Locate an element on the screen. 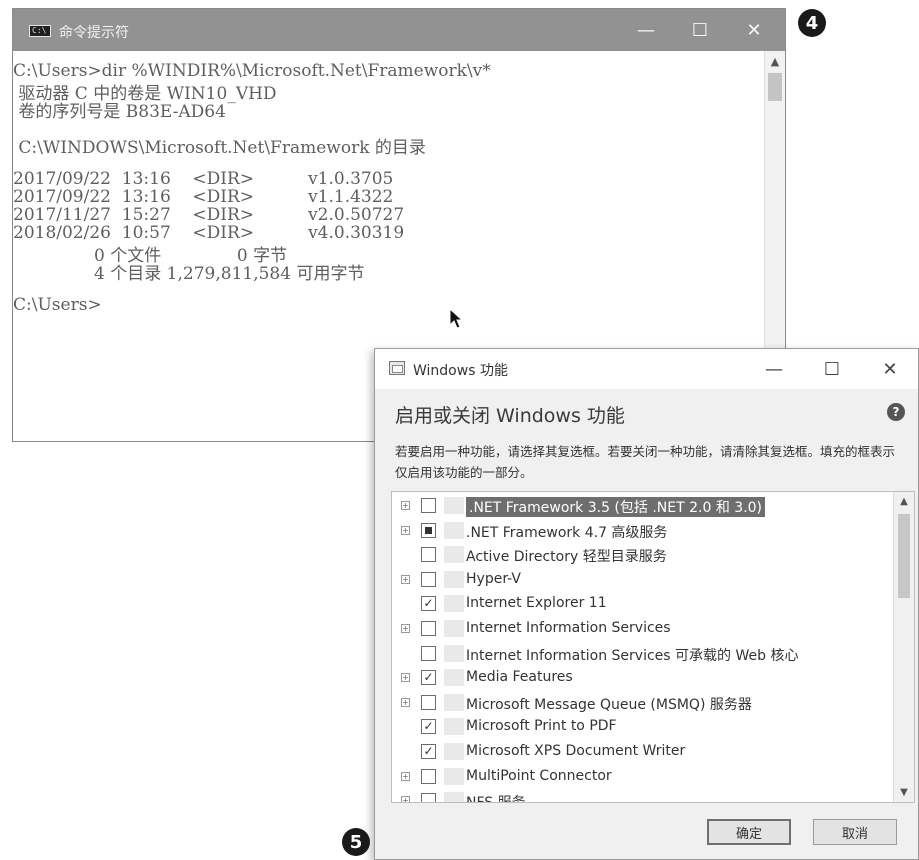  features-scrollbar: ▲ ▼ is located at coordinates (903, 647).